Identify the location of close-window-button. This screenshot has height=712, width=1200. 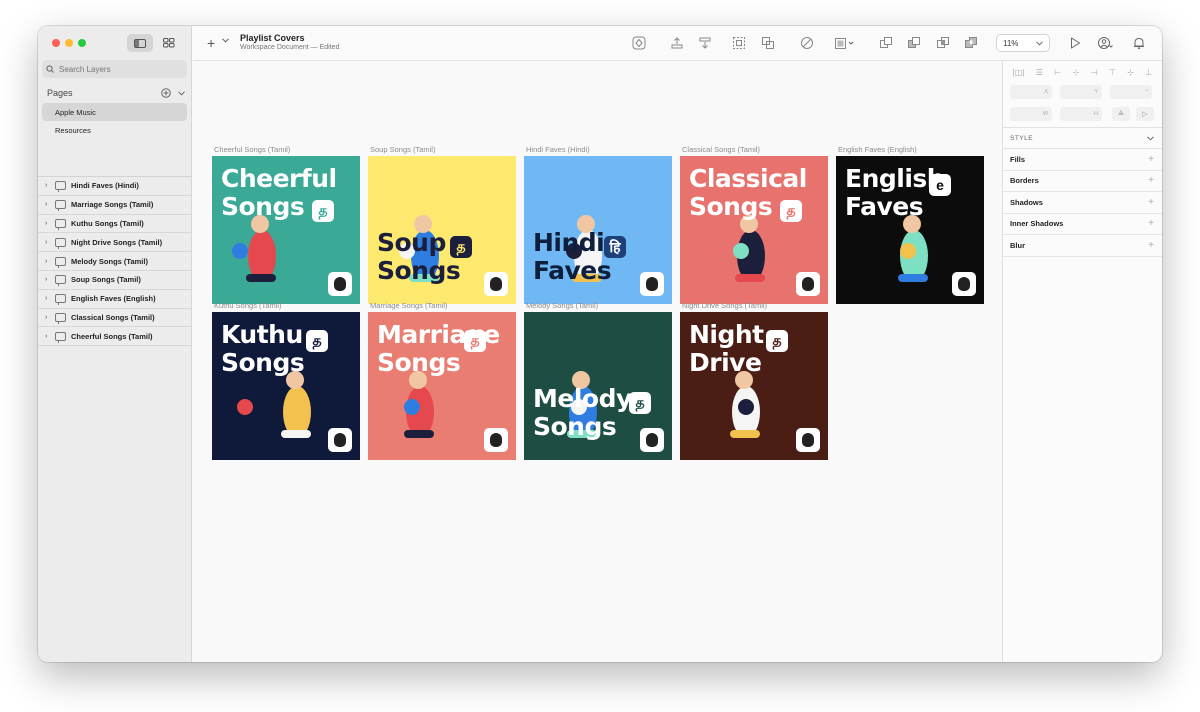
(56, 43).